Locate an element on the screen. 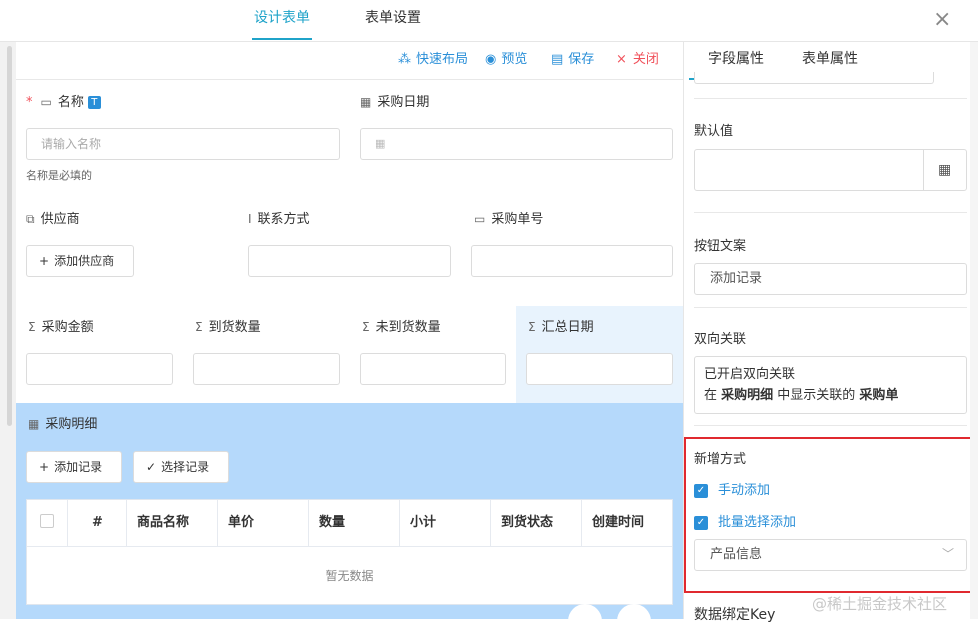 This screenshot has height=638, width=978. close-x-icon: × is located at coordinates (621, 59).